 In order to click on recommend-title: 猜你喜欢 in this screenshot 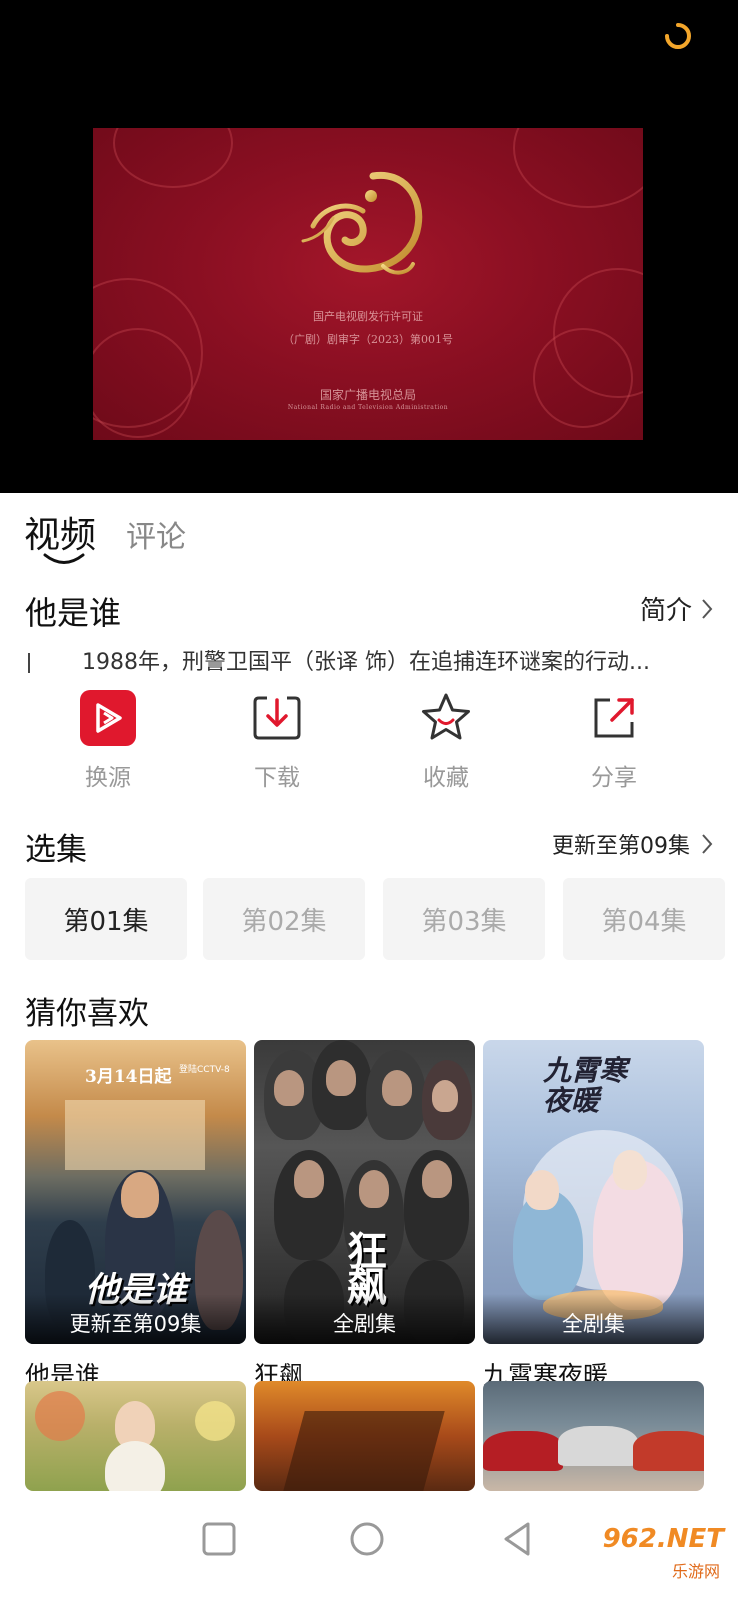, I will do `click(87, 1014)`.